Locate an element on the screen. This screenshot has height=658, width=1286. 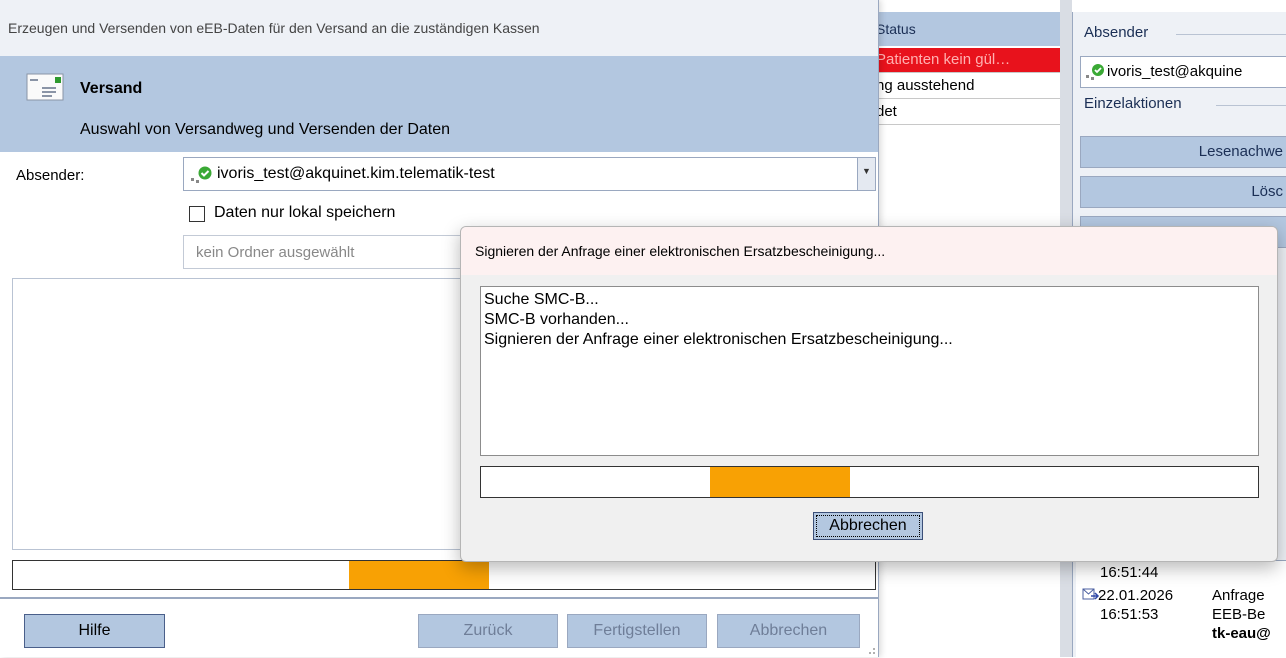
folder-placeholder: kein Ordner ausgewählt is located at coordinates (275, 252).